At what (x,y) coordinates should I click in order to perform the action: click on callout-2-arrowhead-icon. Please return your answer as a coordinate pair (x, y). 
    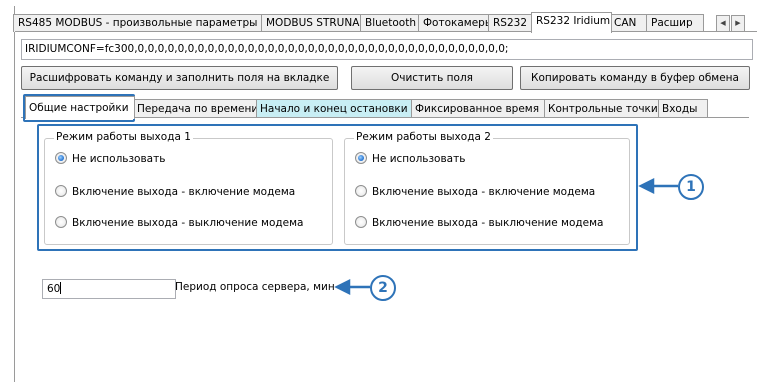
    Looking at the image, I should click on (342, 287).